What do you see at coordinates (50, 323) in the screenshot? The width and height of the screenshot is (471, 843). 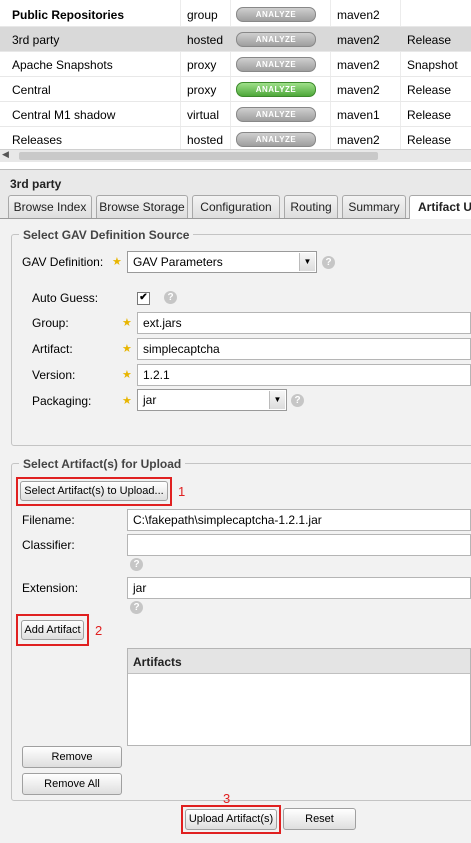 I see `group-label: Group:` at bounding box center [50, 323].